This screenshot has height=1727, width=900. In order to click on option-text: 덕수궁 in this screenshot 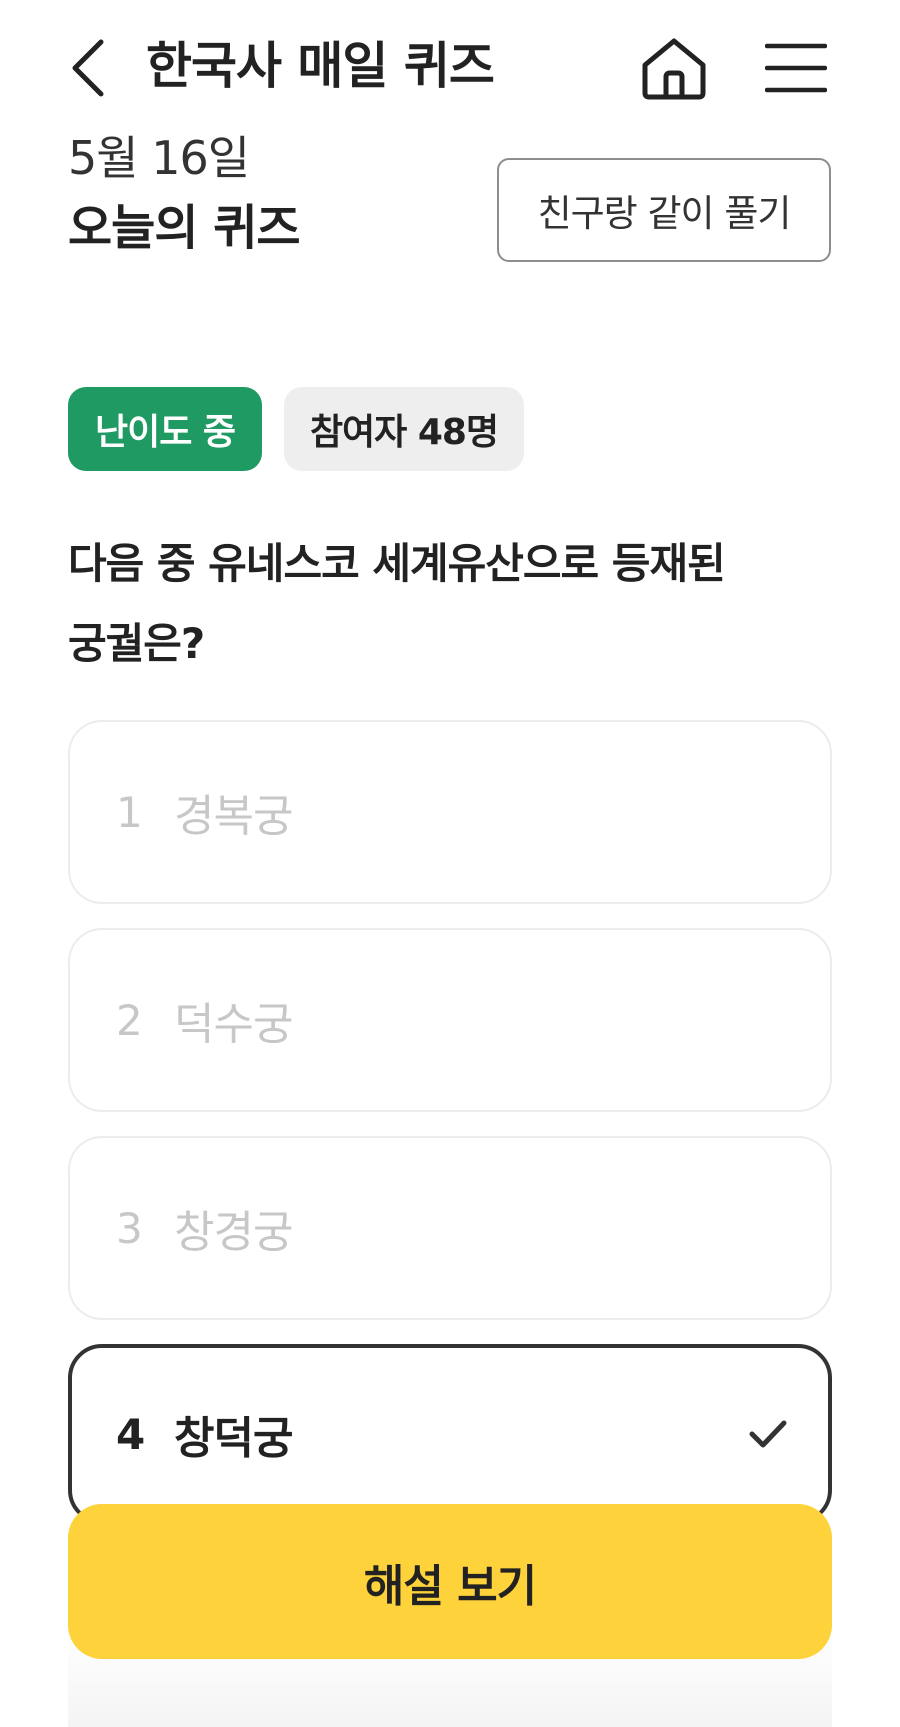, I will do `click(233, 1024)`.